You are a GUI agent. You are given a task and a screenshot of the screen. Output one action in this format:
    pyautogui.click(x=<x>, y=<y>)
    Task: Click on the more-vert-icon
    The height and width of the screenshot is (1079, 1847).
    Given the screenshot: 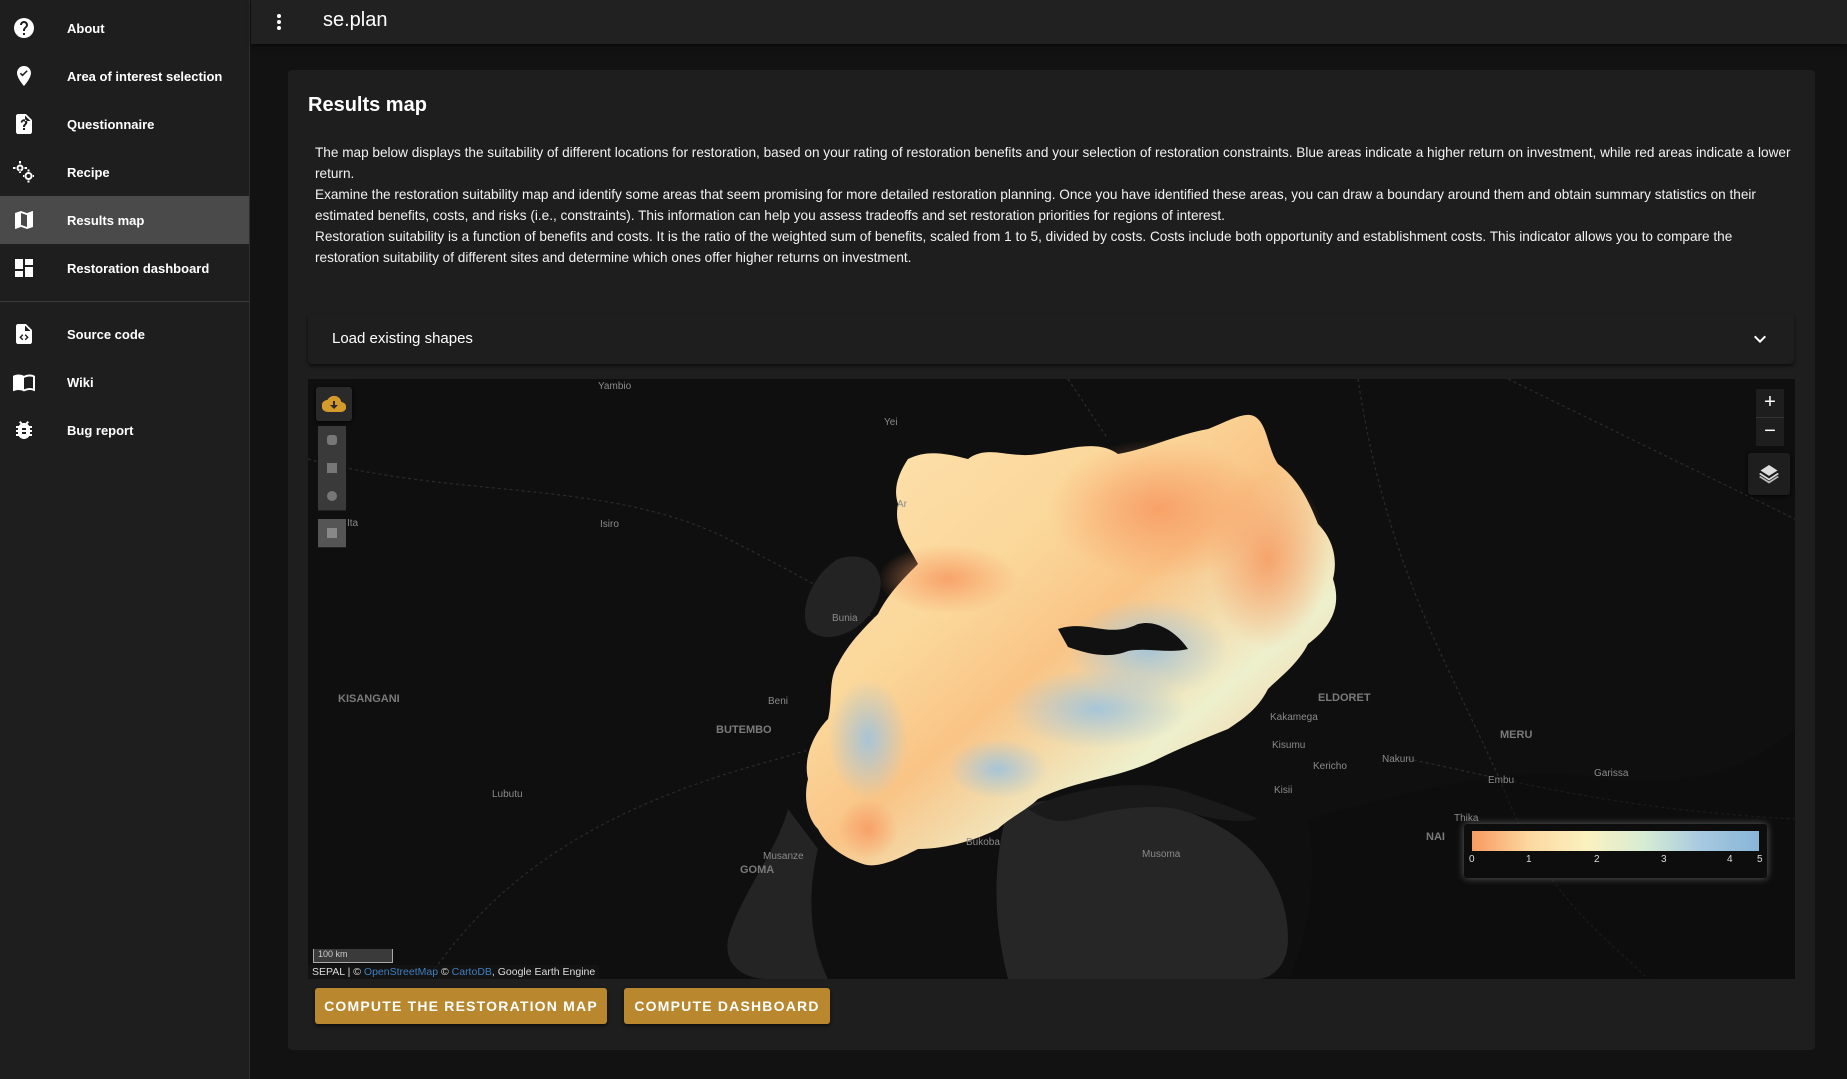 What is the action you would take?
    pyautogui.click(x=279, y=22)
    